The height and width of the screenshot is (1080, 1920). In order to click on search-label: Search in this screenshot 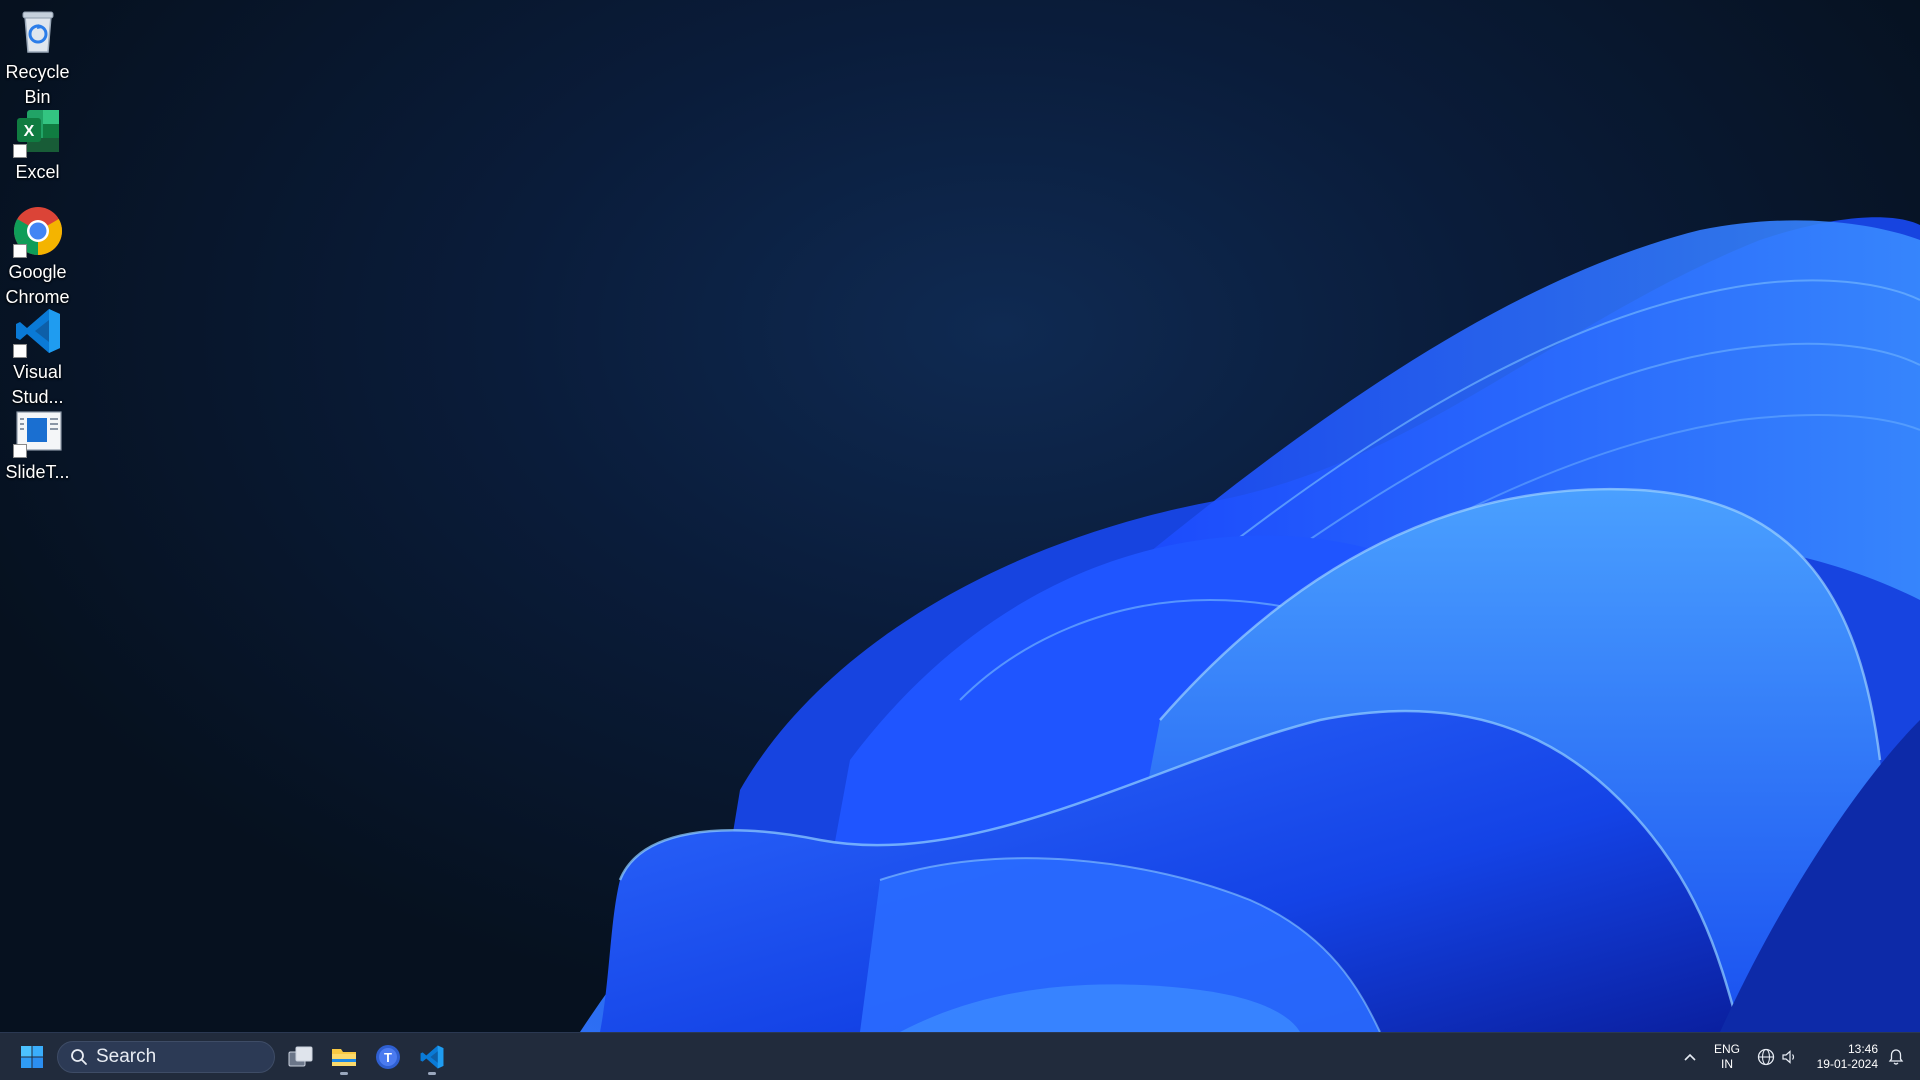, I will do `click(126, 1056)`.